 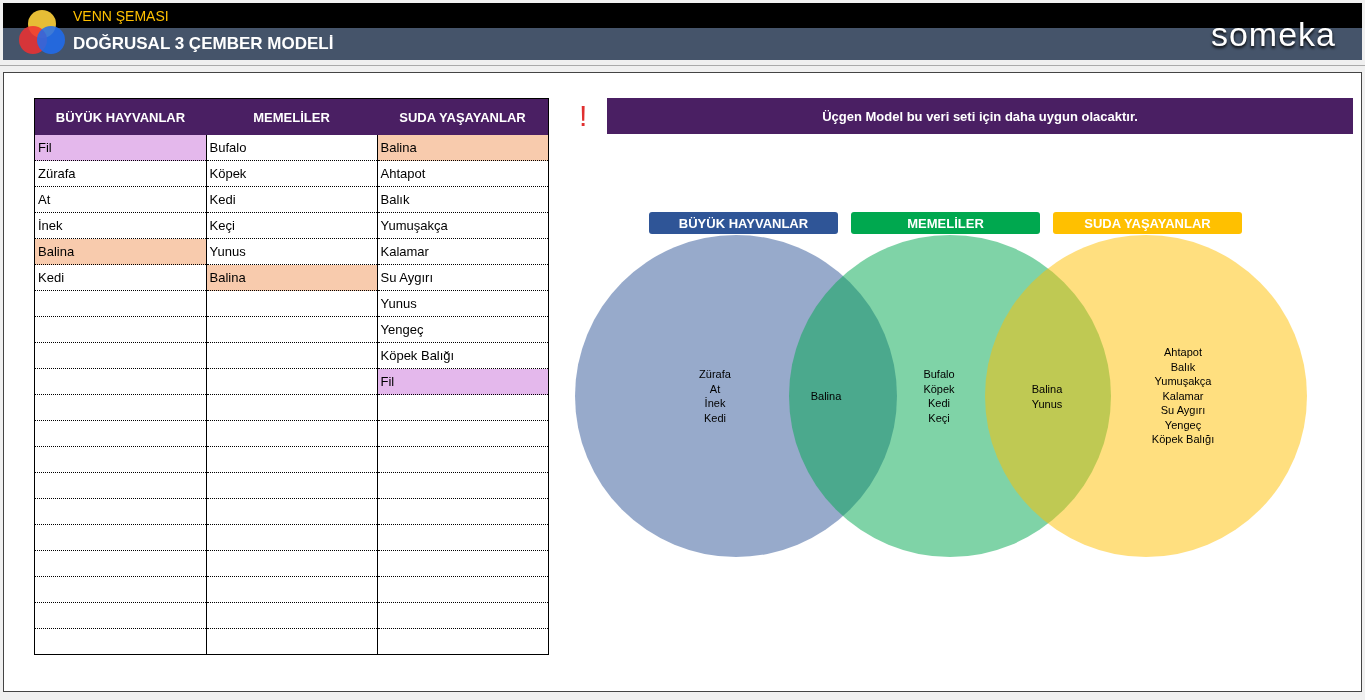 What do you see at coordinates (120, 173) in the screenshot?
I see `table-cell: Zürafa` at bounding box center [120, 173].